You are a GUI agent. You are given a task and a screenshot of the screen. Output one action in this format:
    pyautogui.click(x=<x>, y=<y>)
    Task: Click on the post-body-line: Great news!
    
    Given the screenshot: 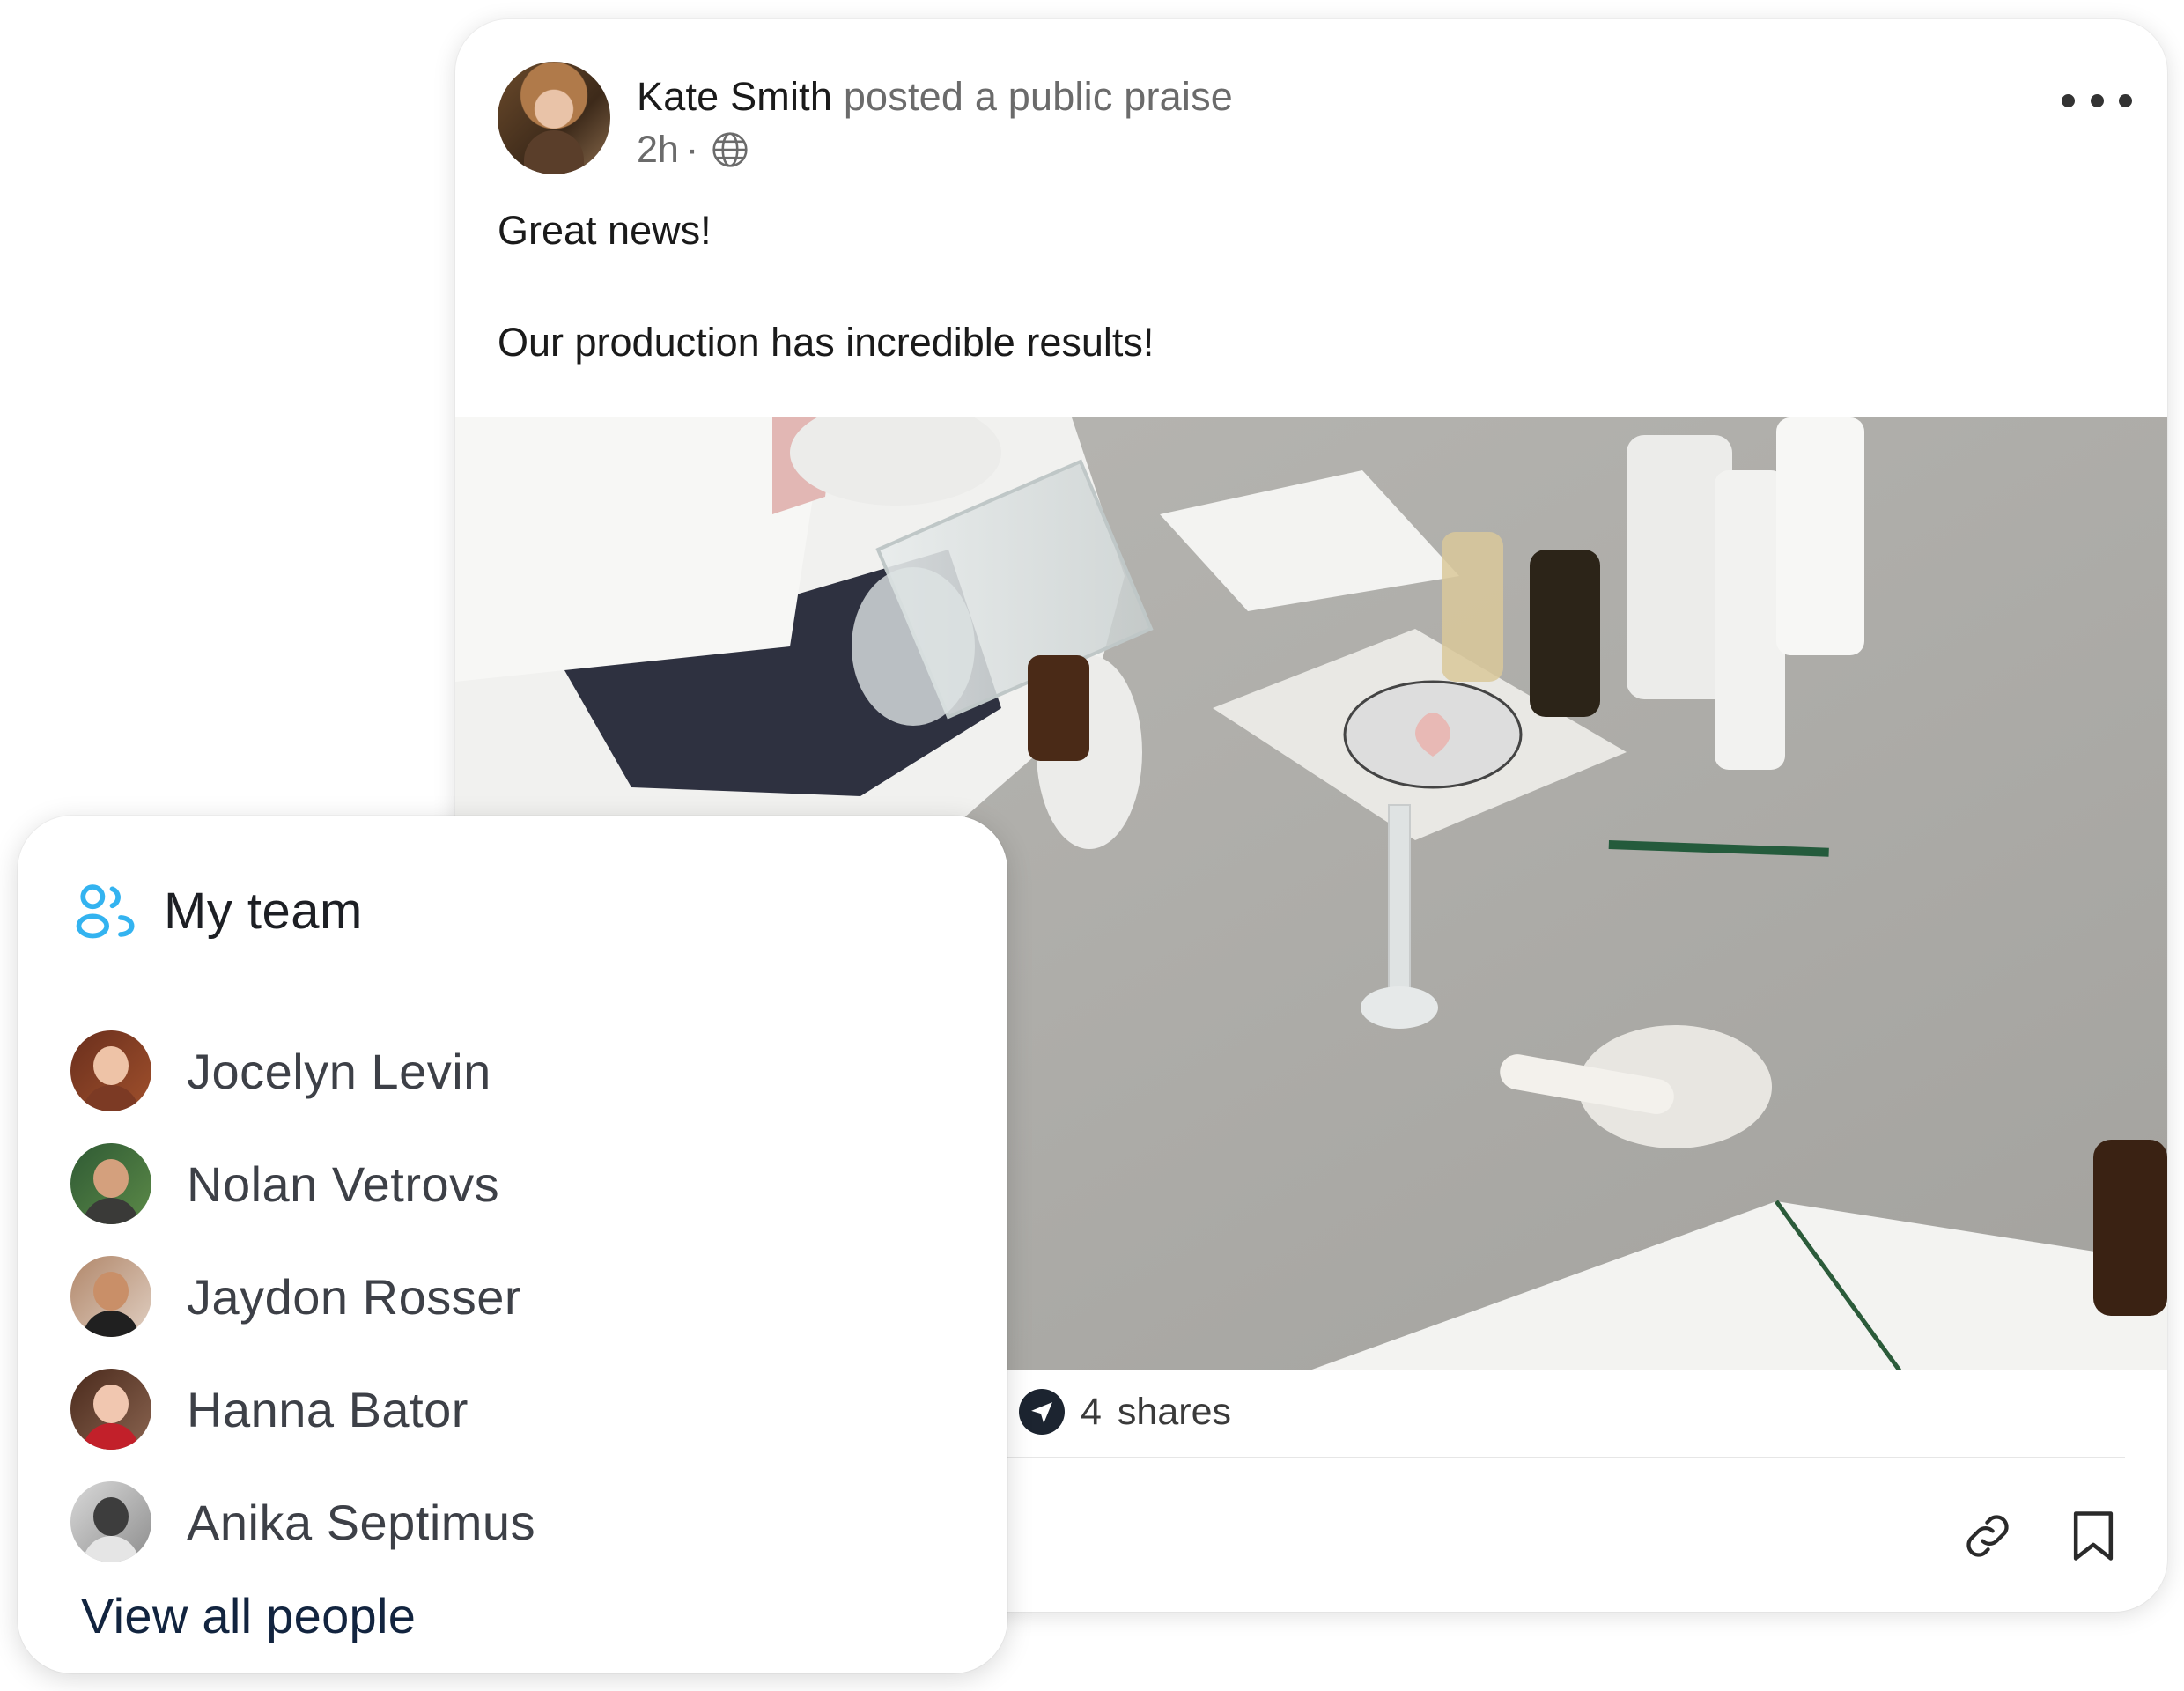 What is the action you would take?
    pyautogui.click(x=605, y=230)
    